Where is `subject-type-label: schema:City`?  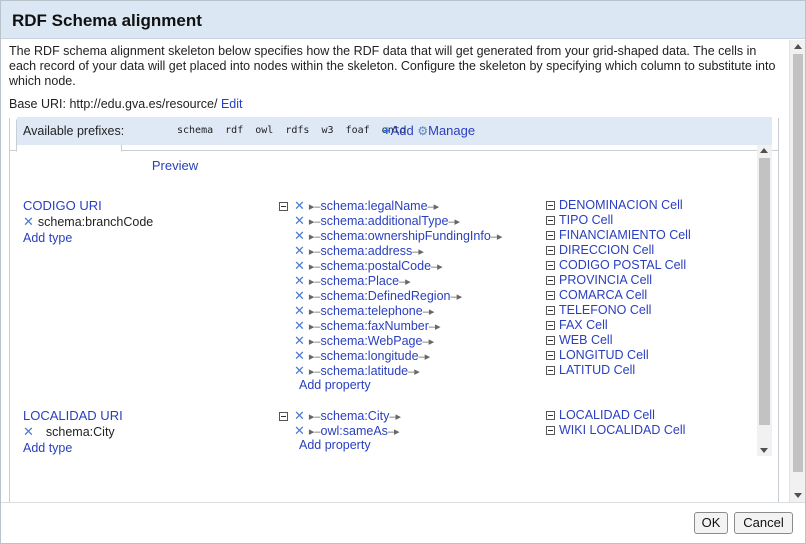
subject-type-label: schema:City is located at coordinates (80, 432).